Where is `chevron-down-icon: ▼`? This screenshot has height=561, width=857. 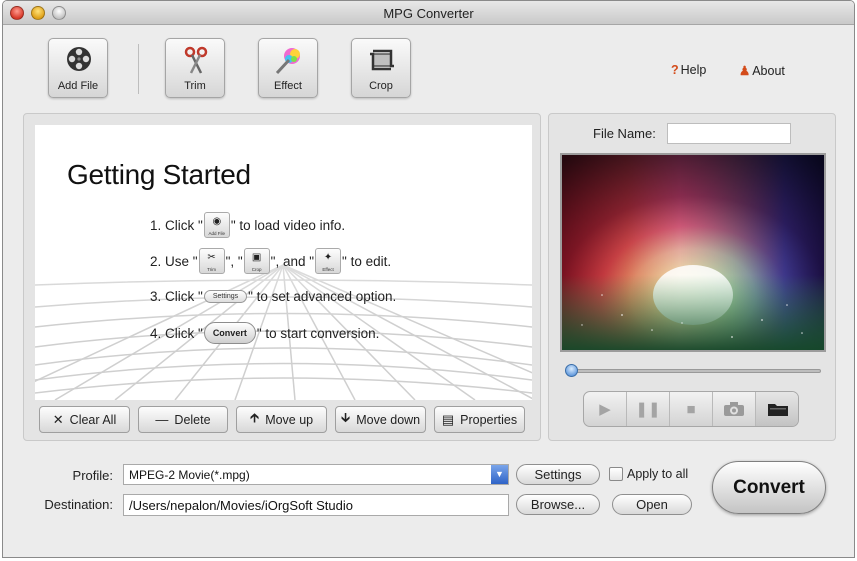
chevron-down-icon: ▼ is located at coordinates (499, 474).